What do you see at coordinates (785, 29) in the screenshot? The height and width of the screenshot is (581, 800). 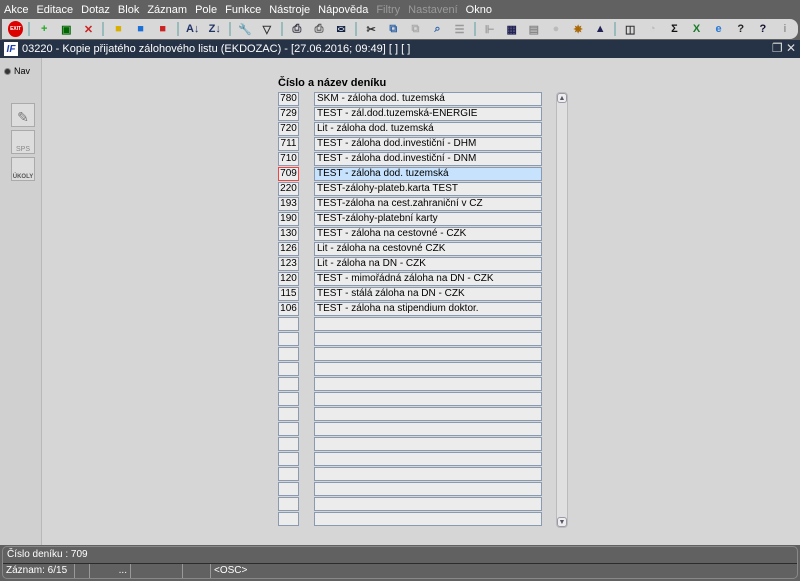 I see `info-icon: i` at bounding box center [785, 29].